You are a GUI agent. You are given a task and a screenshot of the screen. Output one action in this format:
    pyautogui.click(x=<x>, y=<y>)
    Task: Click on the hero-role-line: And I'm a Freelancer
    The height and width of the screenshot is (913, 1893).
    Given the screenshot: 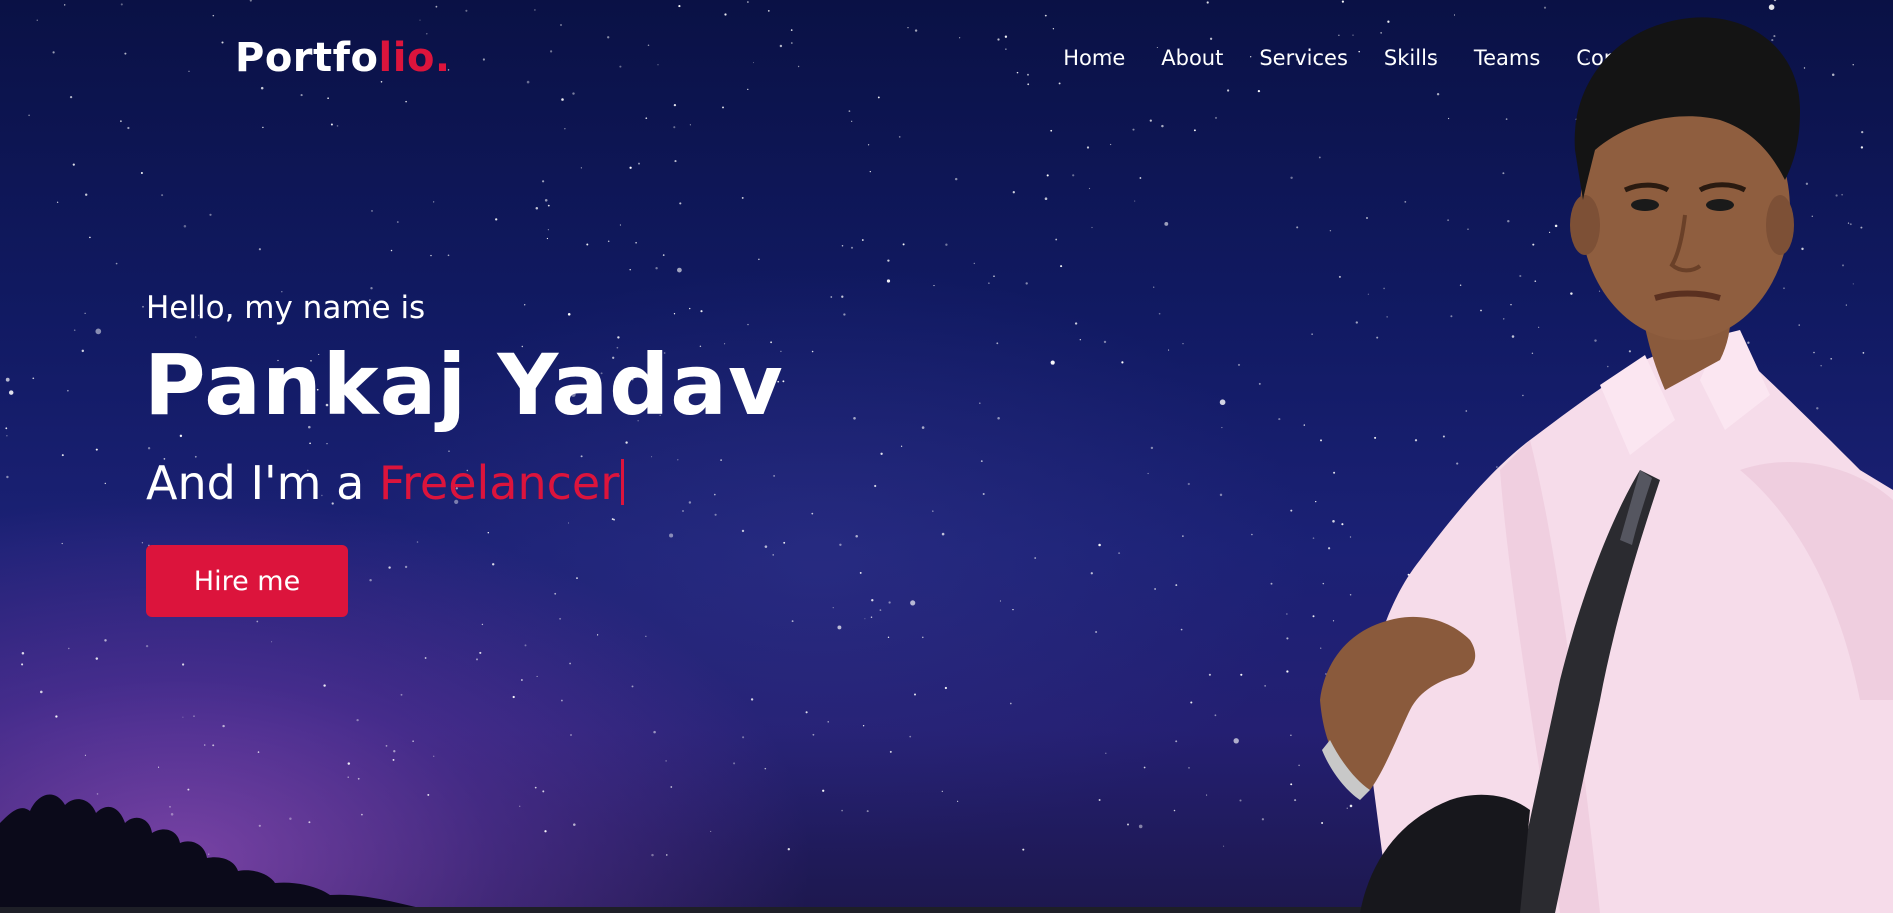 What is the action you would take?
    pyautogui.click(x=385, y=483)
    